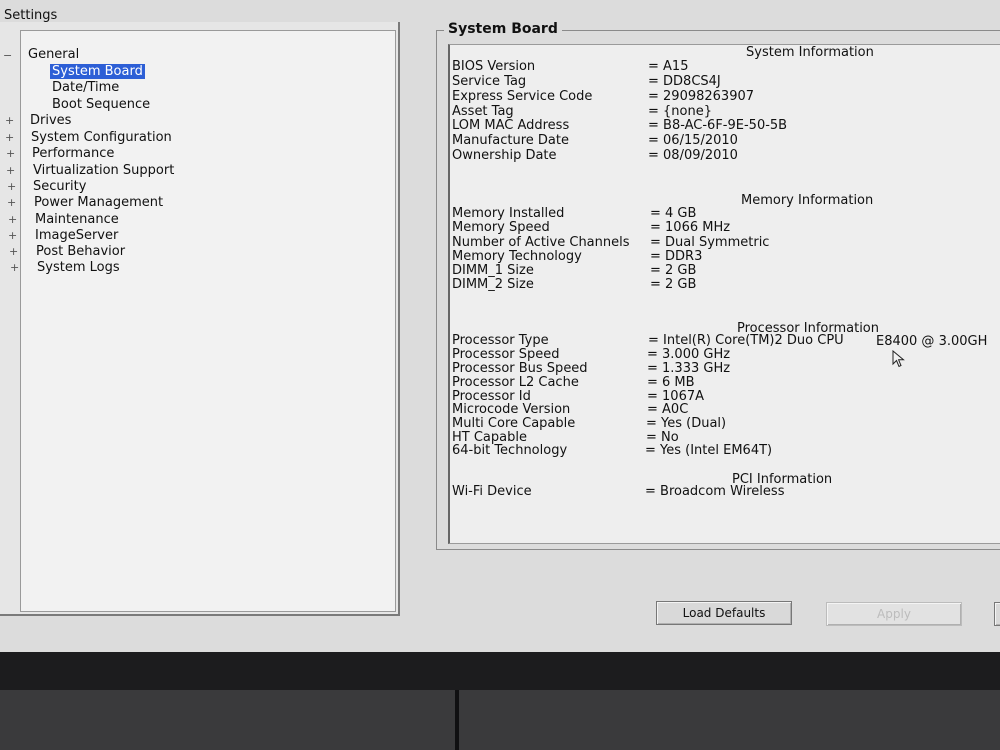 Image resolution: width=1000 pixels, height=750 pixels. Describe the element at coordinates (493, 284) in the screenshot. I see `dimm2-size-label: DIMM_2 Size` at that location.